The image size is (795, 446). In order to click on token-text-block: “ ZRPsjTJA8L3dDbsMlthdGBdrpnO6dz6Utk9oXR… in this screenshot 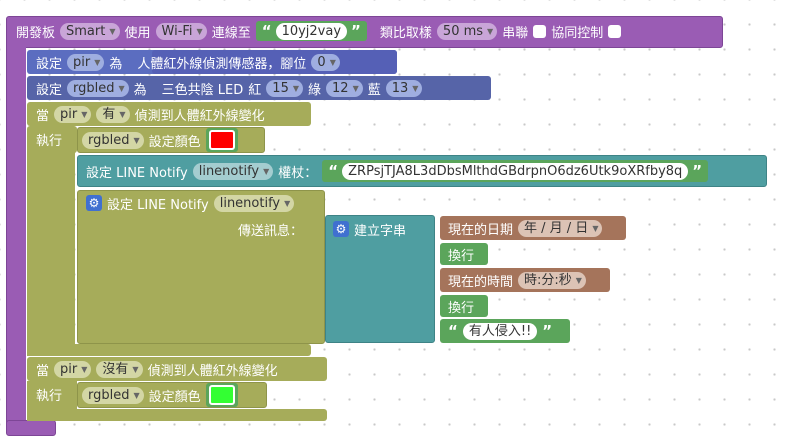, I will do `click(515, 171)`.